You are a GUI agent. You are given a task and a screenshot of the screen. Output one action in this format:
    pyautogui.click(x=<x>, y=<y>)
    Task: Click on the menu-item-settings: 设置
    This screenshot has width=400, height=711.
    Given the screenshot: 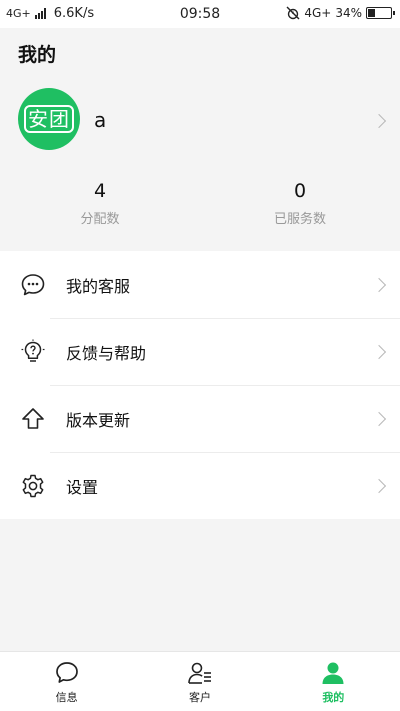 What is the action you would take?
    pyautogui.click(x=200, y=485)
    